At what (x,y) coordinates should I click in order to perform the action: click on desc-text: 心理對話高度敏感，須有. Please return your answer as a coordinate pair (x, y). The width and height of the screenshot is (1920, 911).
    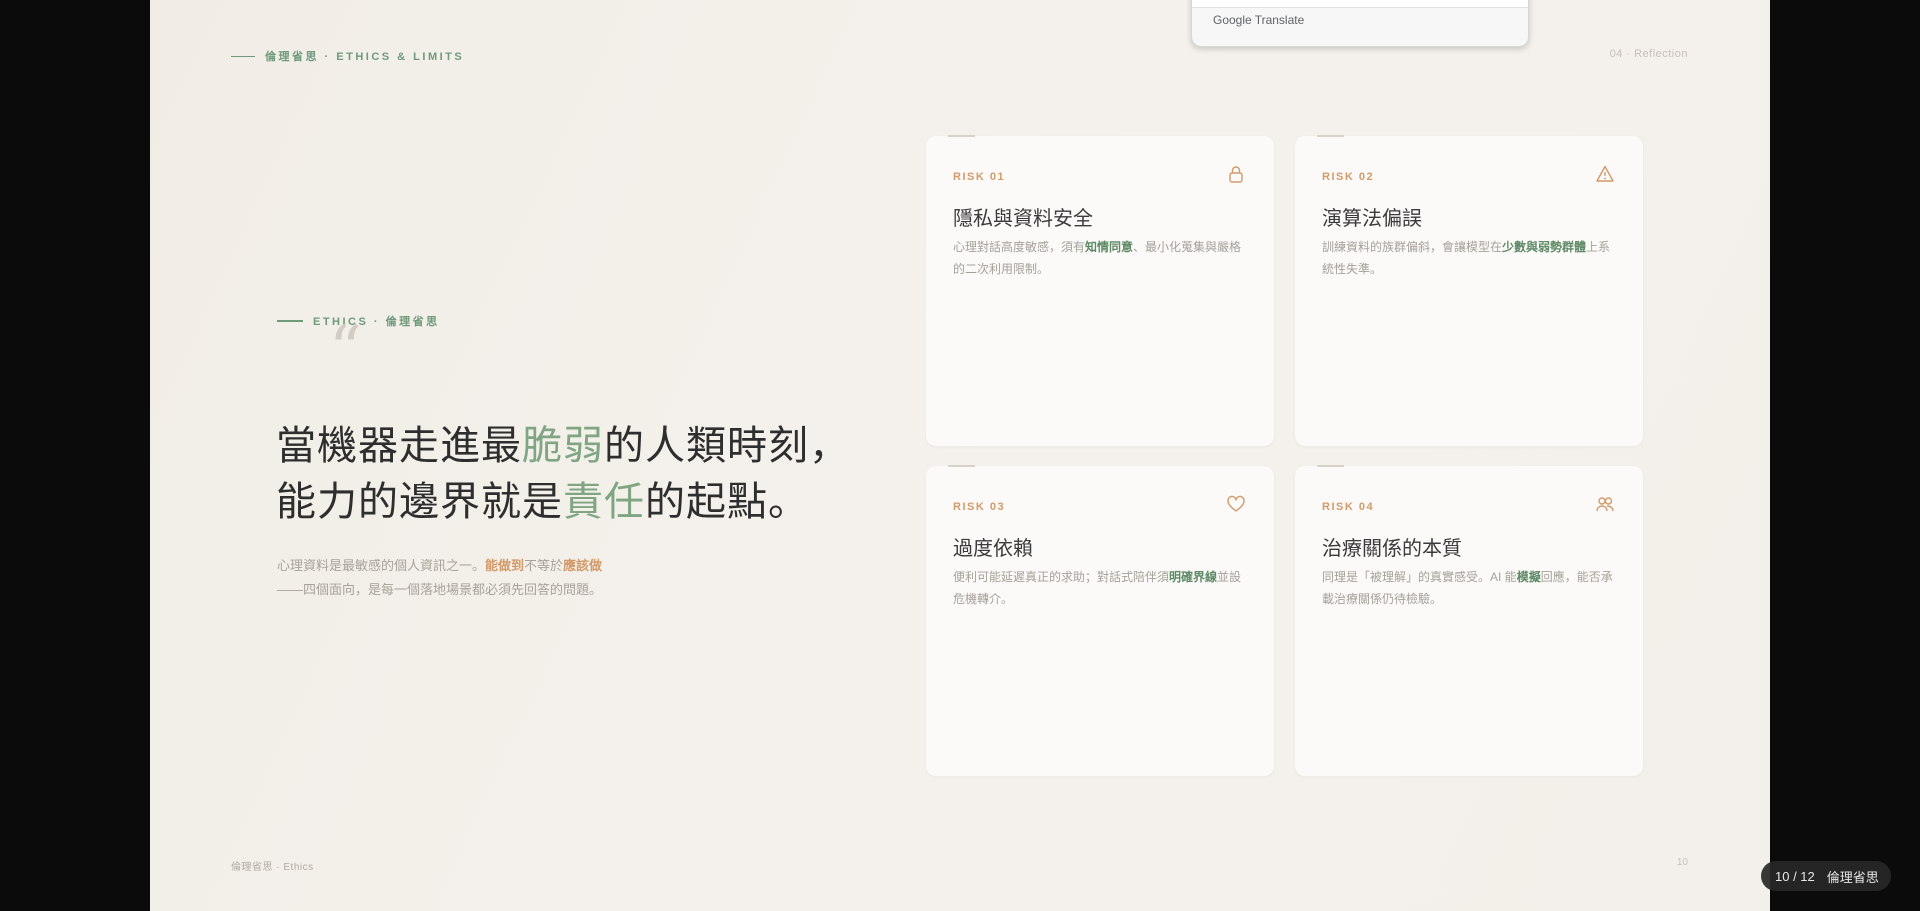
    Looking at the image, I should click on (1019, 247).